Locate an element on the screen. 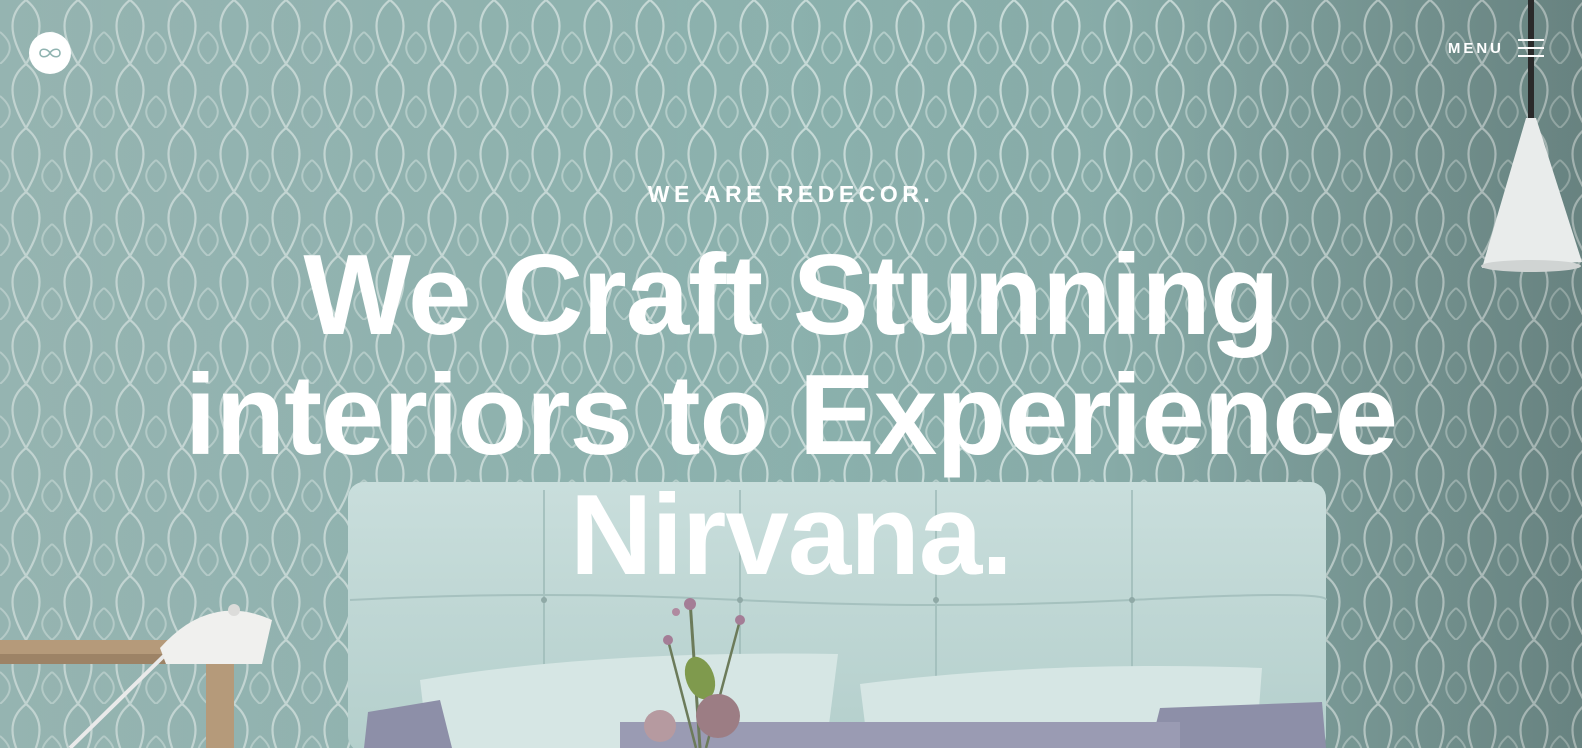  menu-button: MENU is located at coordinates (1496, 48).